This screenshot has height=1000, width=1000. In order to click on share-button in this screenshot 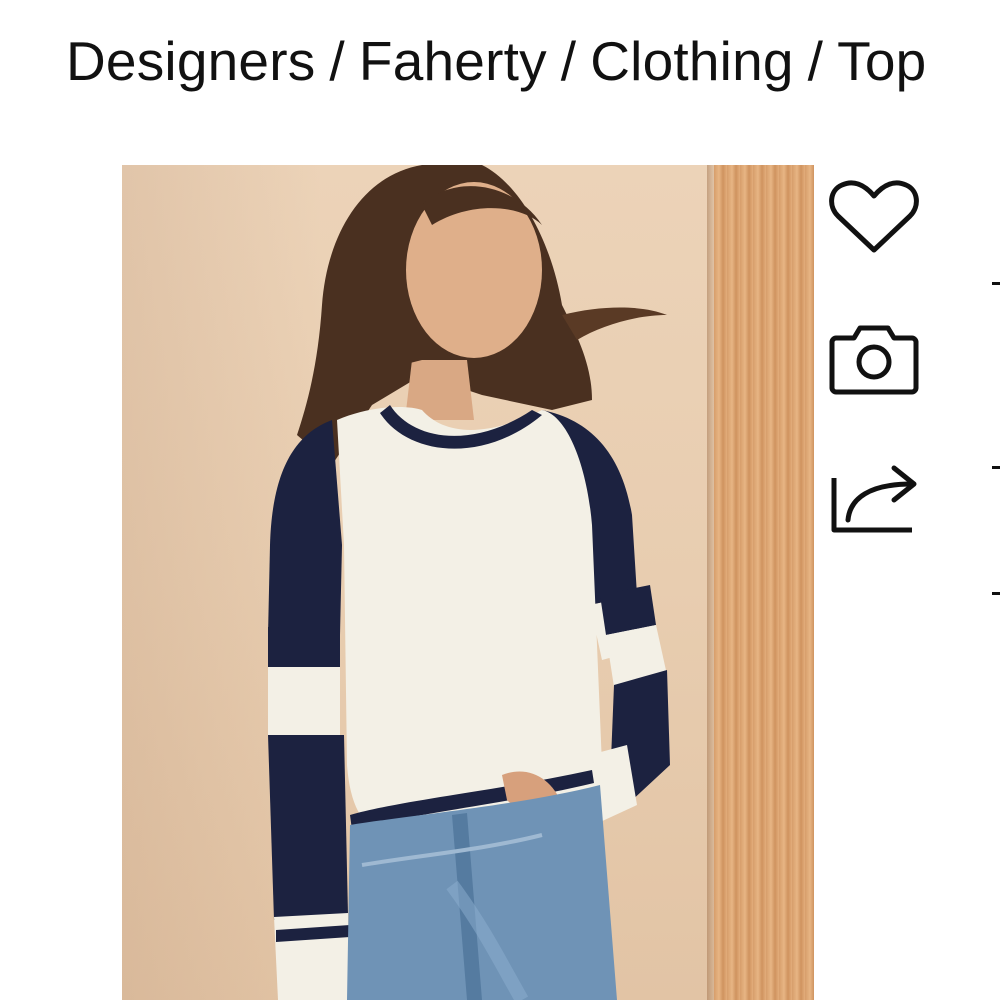, I will do `click(874, 499)`.